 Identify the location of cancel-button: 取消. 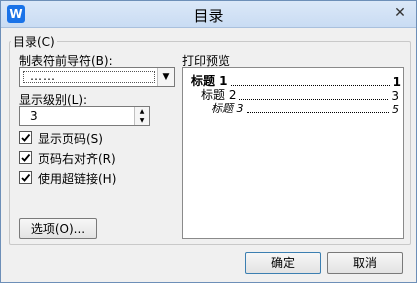
(365, 263).